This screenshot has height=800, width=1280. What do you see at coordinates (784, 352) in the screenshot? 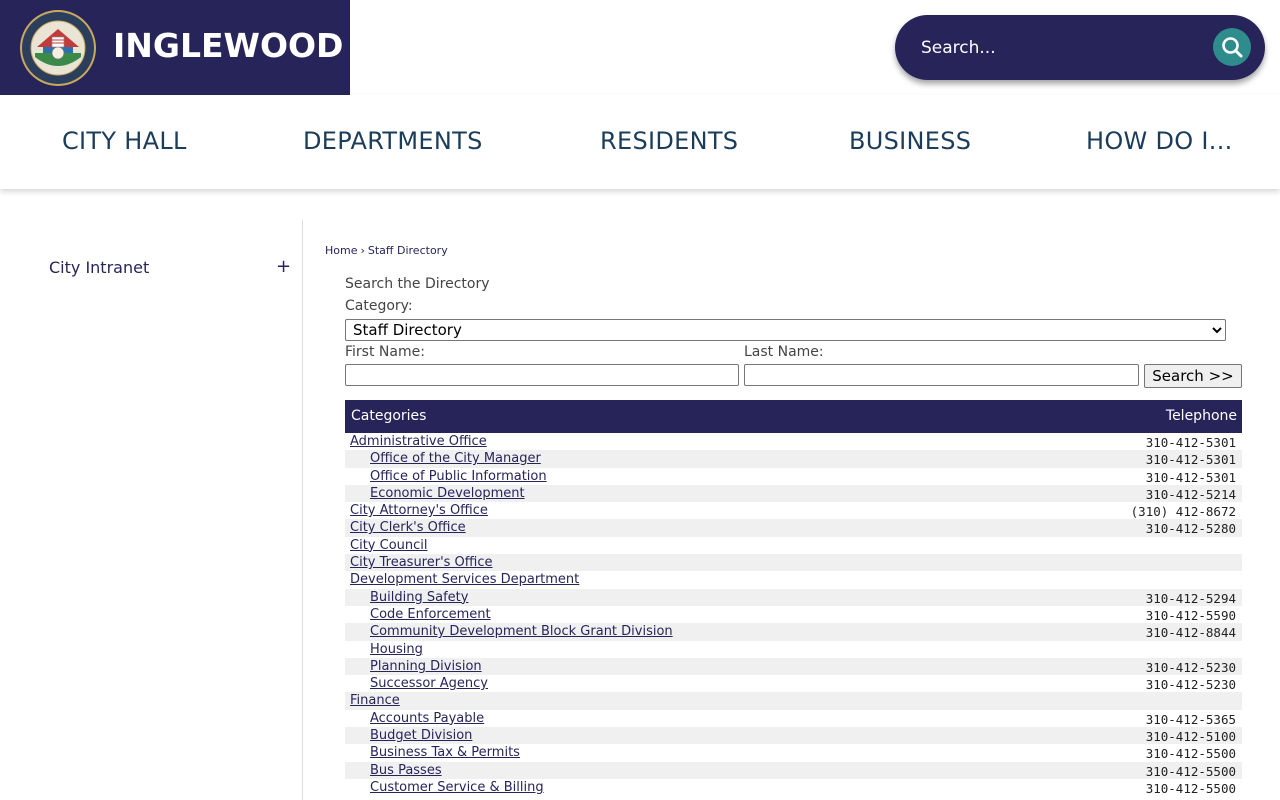
I see `last-name-label: Last Name:` at bounding box center [784, 352].